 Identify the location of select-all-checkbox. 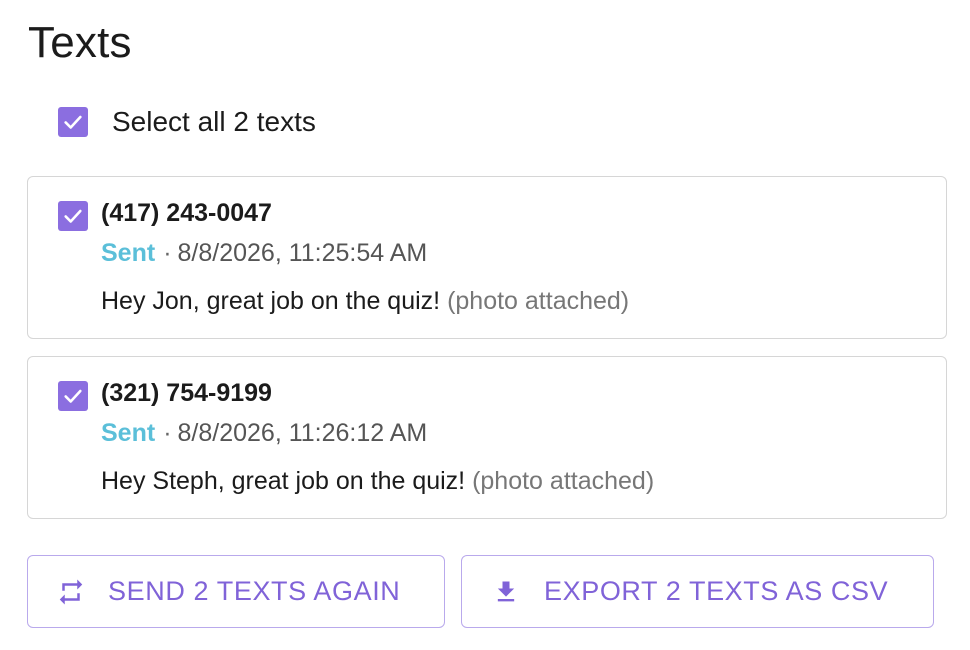
(73, 122).